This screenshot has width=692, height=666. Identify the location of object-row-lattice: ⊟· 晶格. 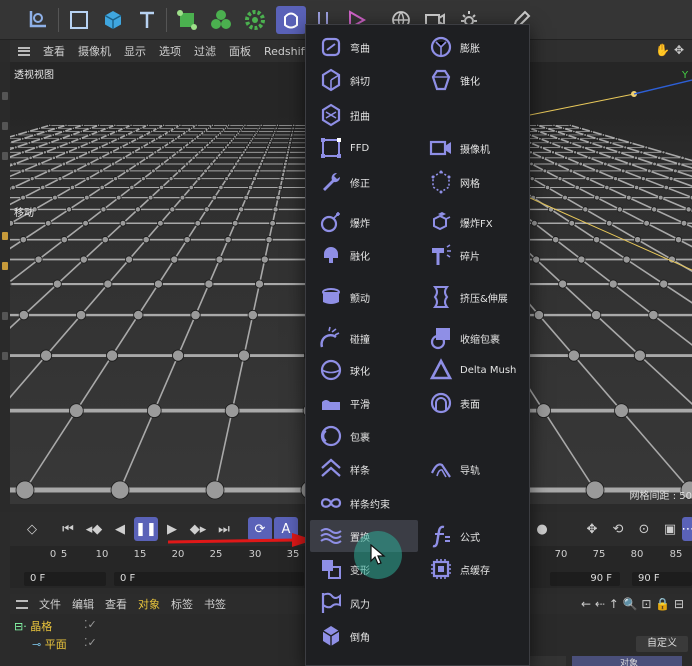
(33, 626).